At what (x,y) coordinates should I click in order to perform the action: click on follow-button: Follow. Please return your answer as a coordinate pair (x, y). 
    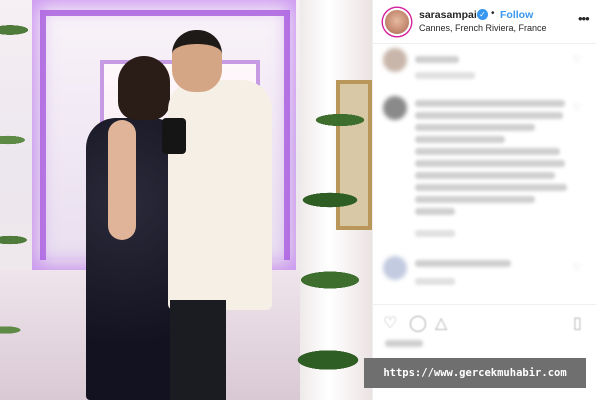
    Looking at the image, I should click on (516, 15).